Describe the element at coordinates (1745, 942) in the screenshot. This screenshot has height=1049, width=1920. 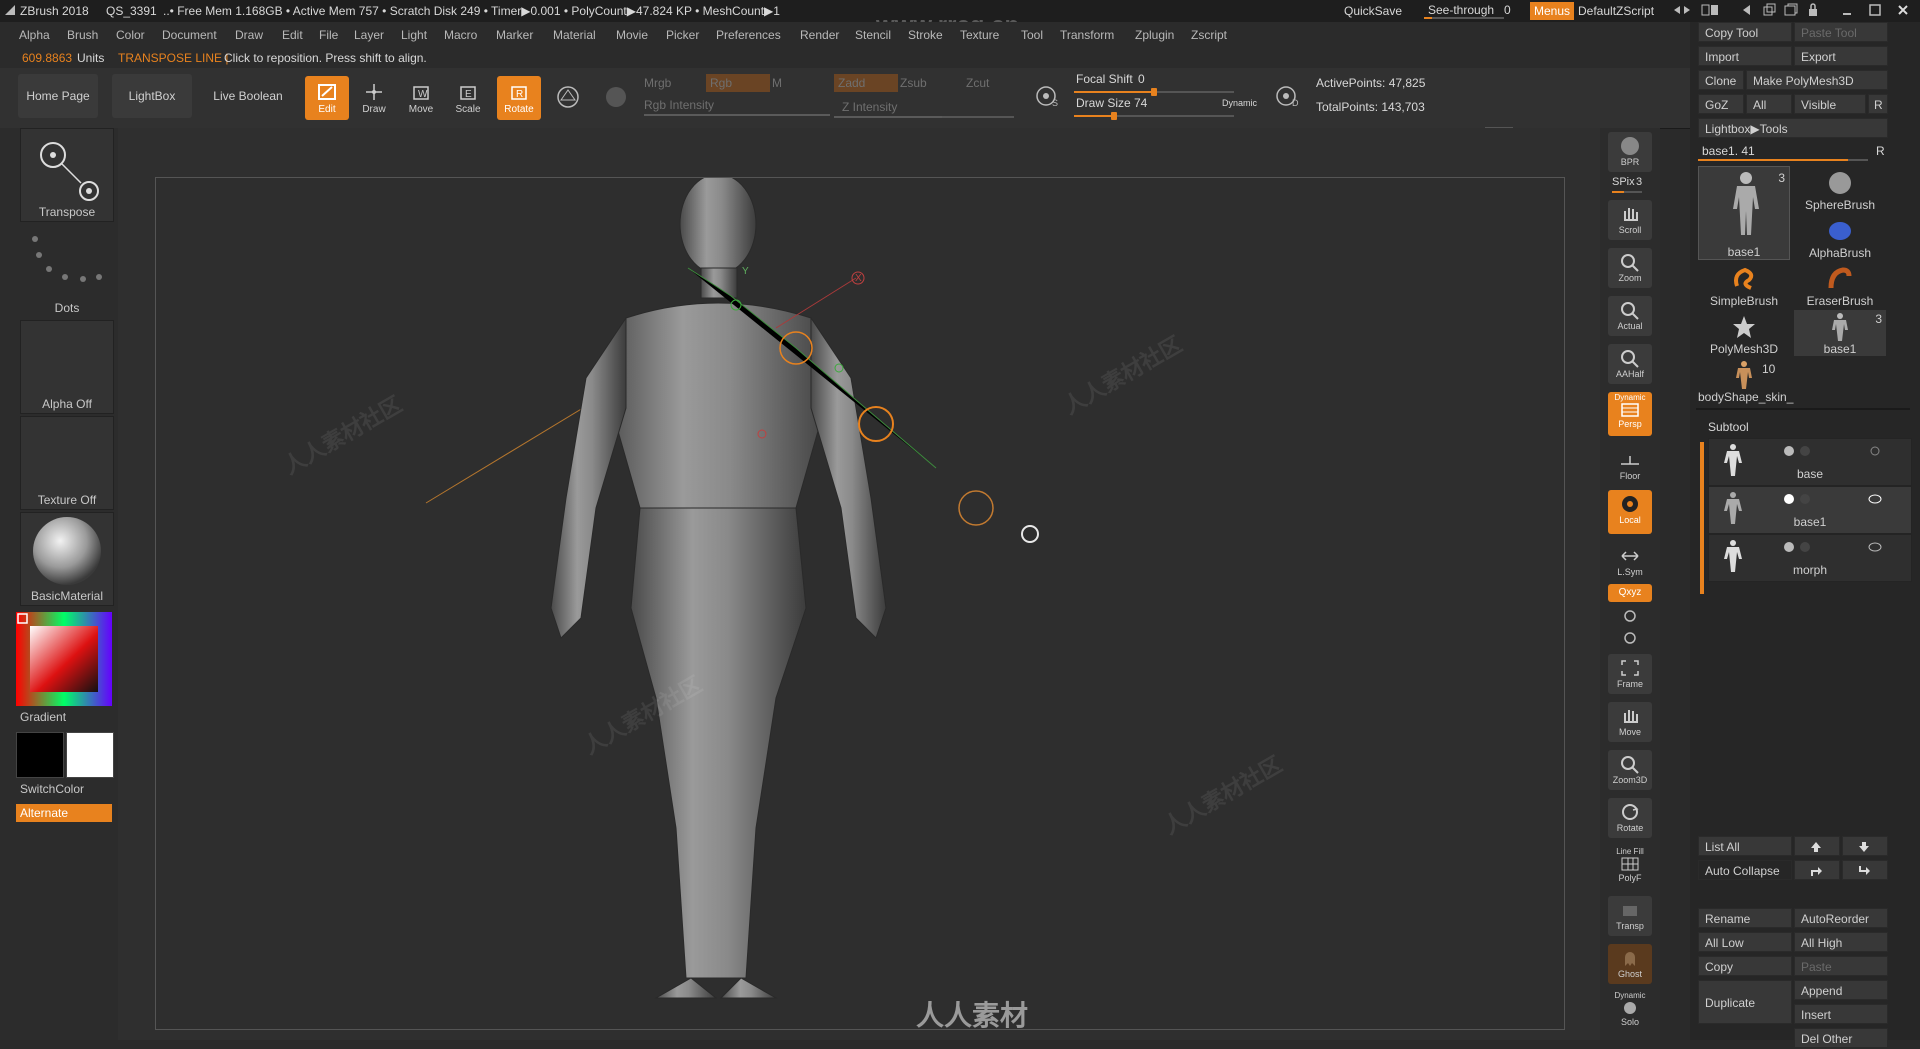
I see `all-low-button: All Low` at that location.